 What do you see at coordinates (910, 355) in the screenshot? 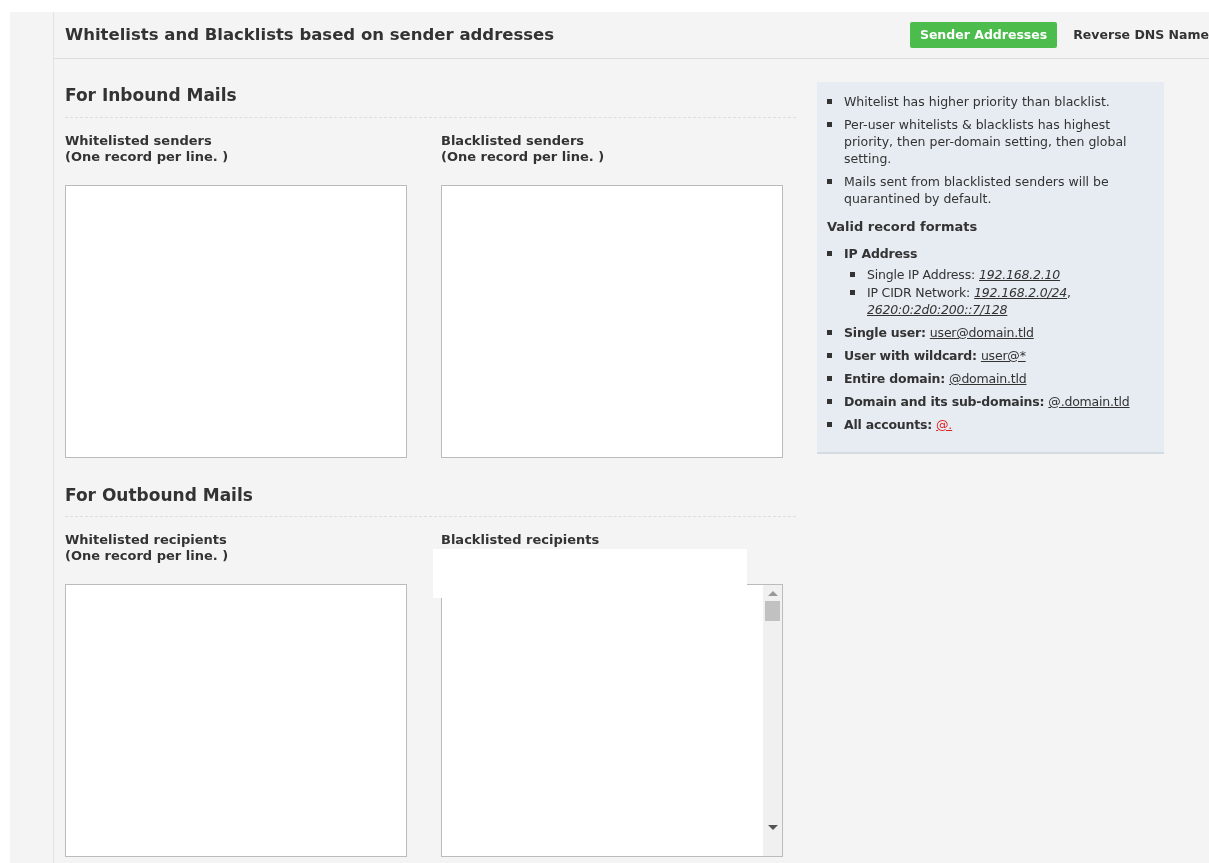
I see `format-label: User with wildcard:` at bounding box center [910, 355].